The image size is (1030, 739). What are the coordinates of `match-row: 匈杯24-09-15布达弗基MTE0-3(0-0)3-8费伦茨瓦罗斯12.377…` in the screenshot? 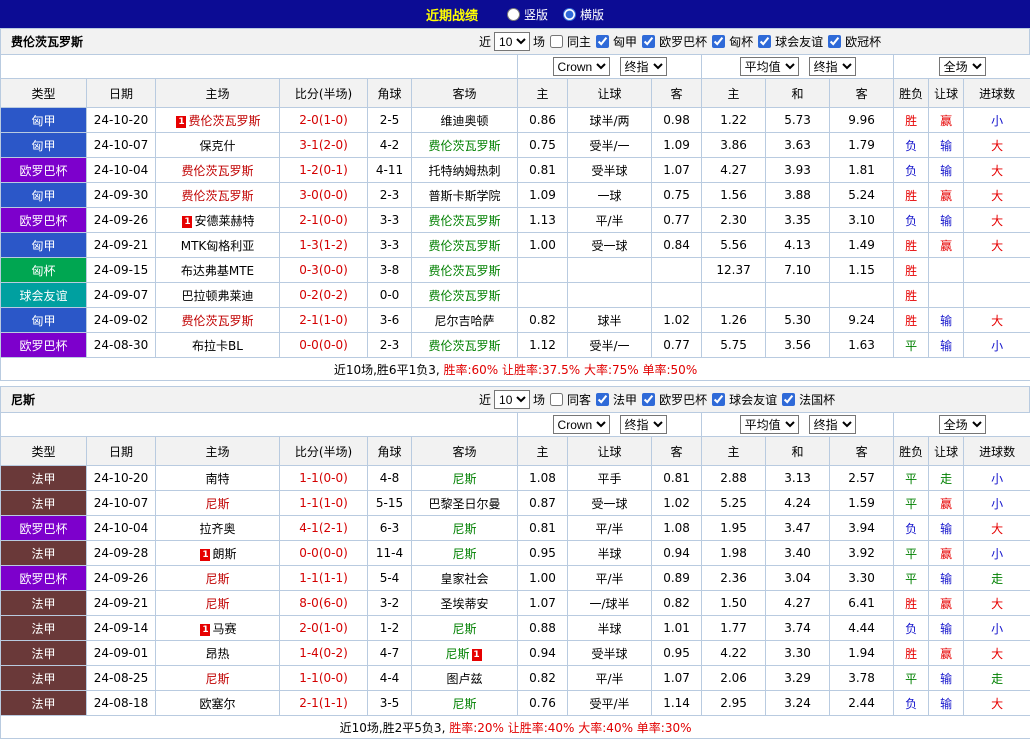 It's located at (515, 270).